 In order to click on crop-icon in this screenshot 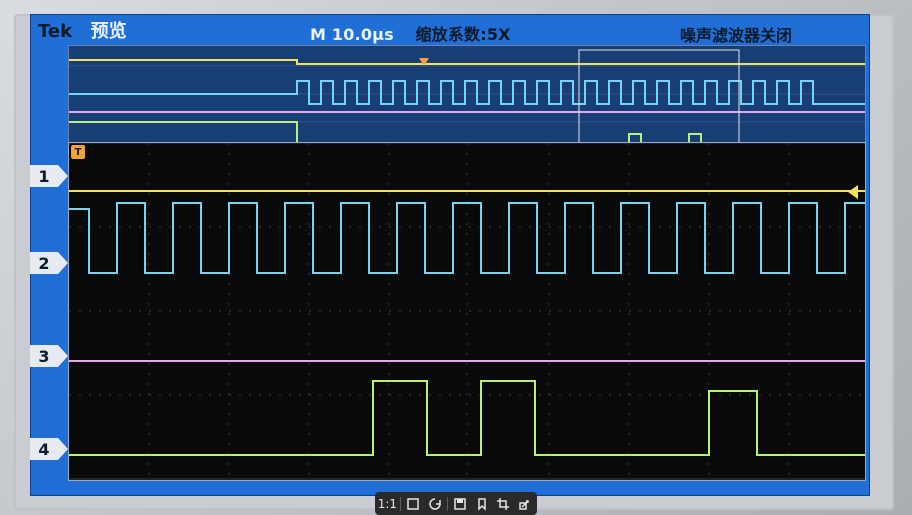, I will do `click(503, 503)`.